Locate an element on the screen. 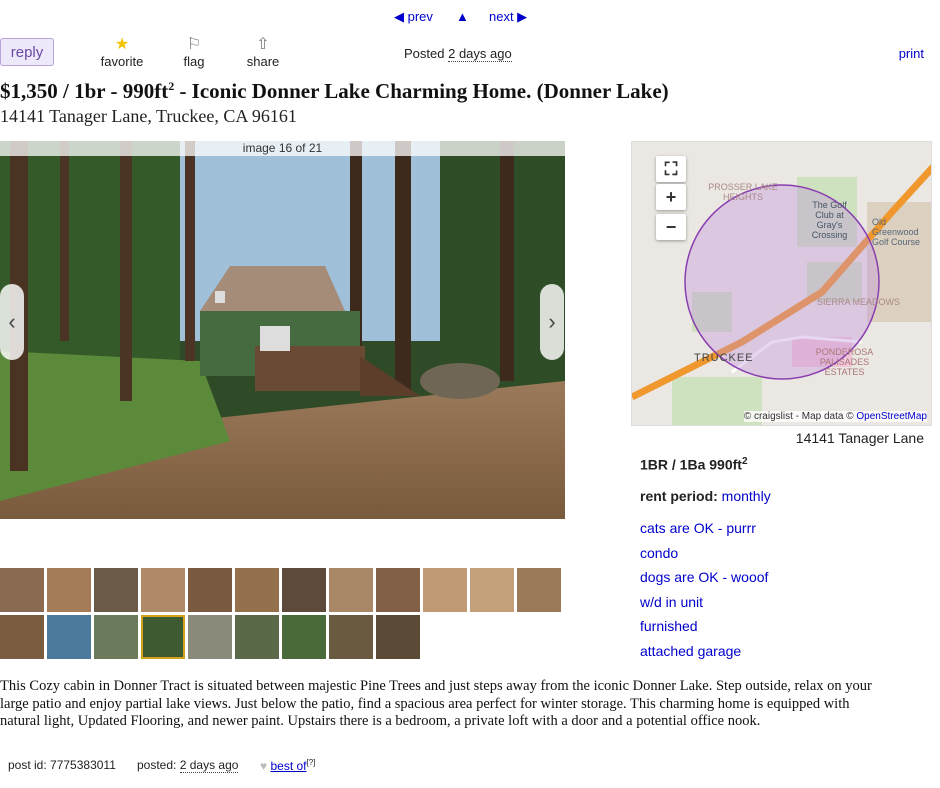 The height and width of the screenshot is (788, 940). prev-link: ◀ prev is located at coordinates (413, 17).